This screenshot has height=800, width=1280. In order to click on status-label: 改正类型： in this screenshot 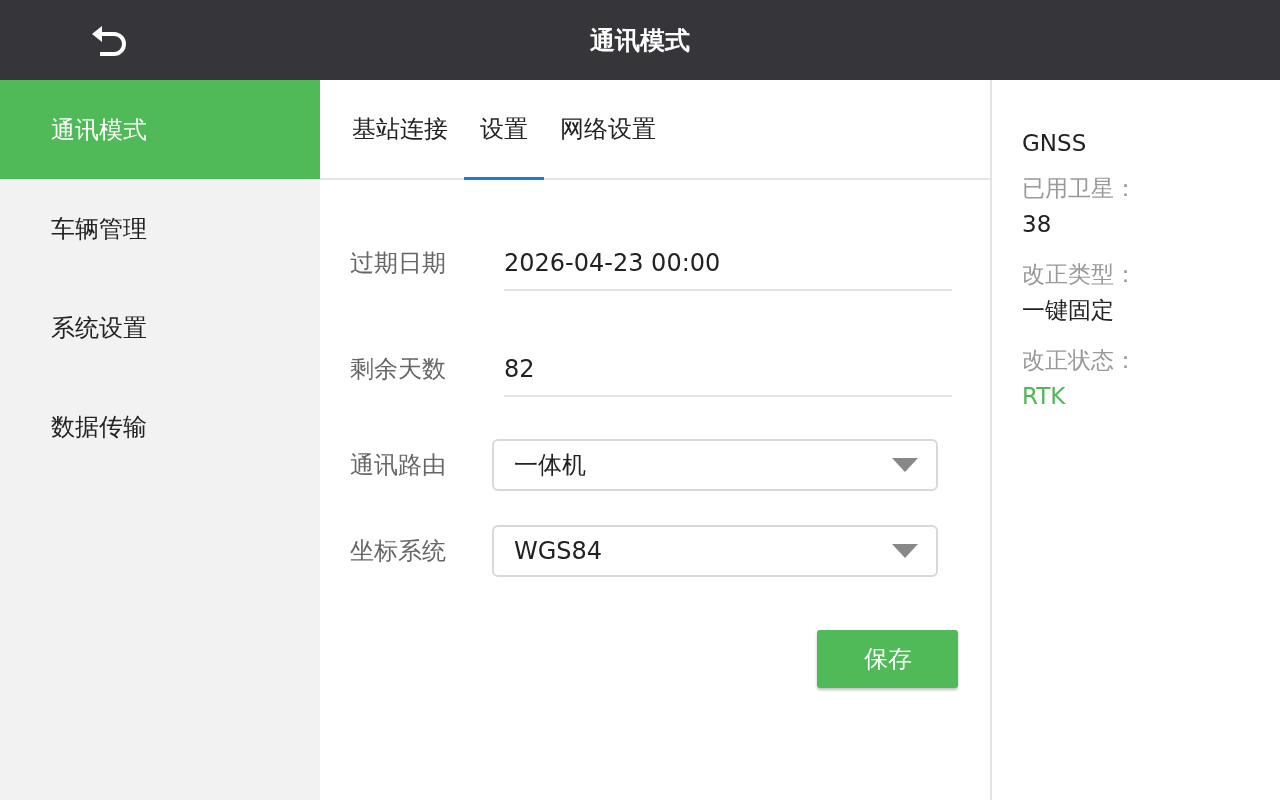, I will do `click(1080, 274)`.